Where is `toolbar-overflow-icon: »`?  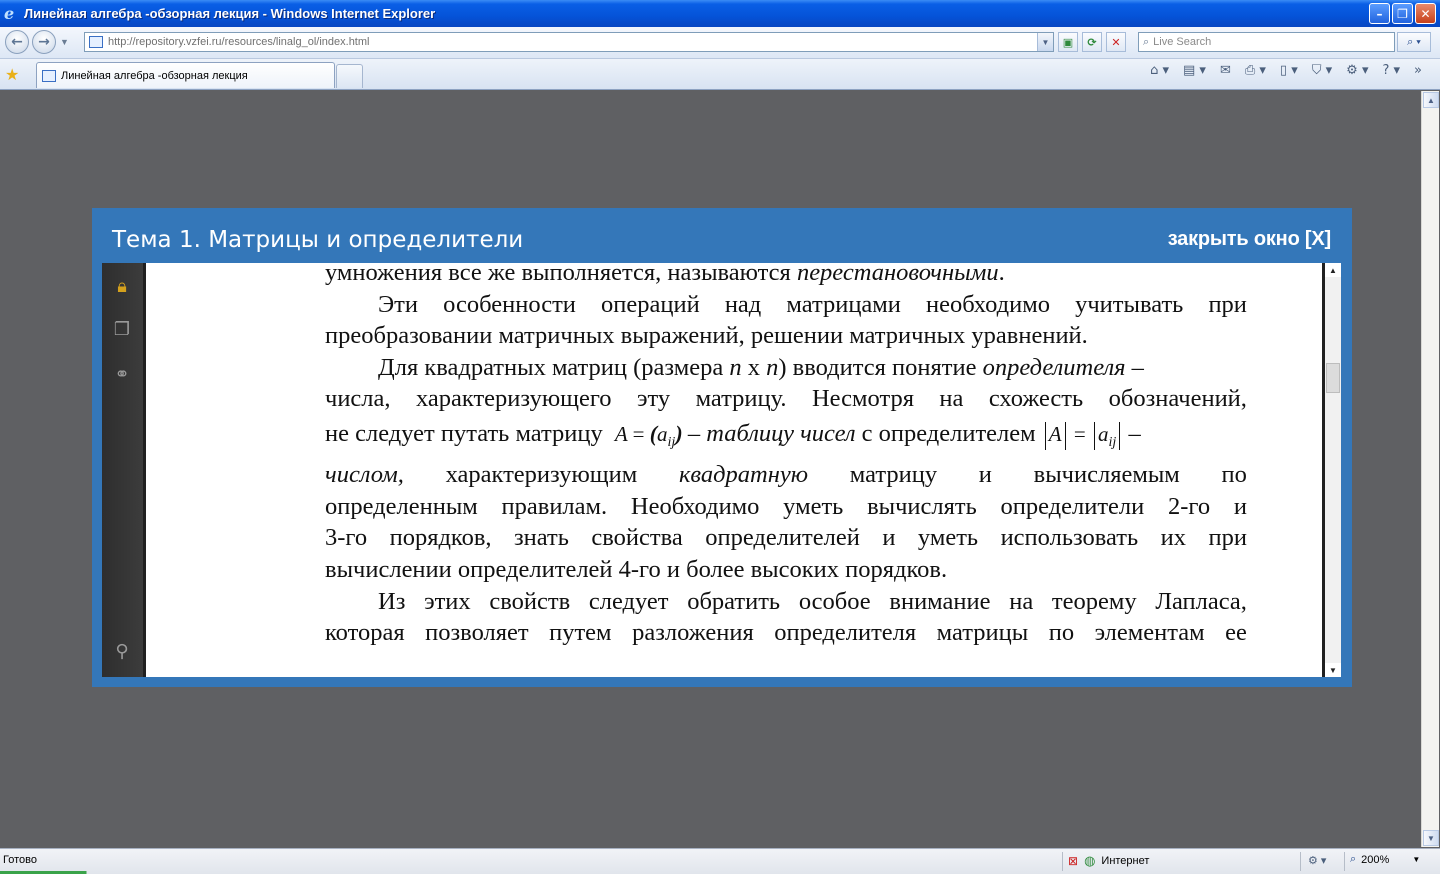 toolbar-overflow-icon: » is located at coordinates (1418, 70).